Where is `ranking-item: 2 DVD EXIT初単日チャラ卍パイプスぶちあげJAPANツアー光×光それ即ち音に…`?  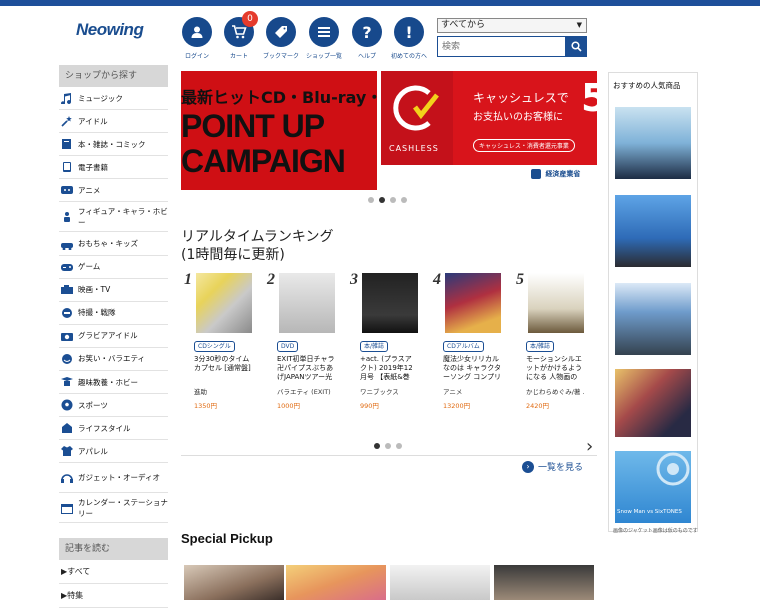 ranking-item: 2 DVD EXIT初単日チャラ卍パイプスぶちあげJAPANツアー光×光それ即ち音に… is located at coordinates (300, 340).